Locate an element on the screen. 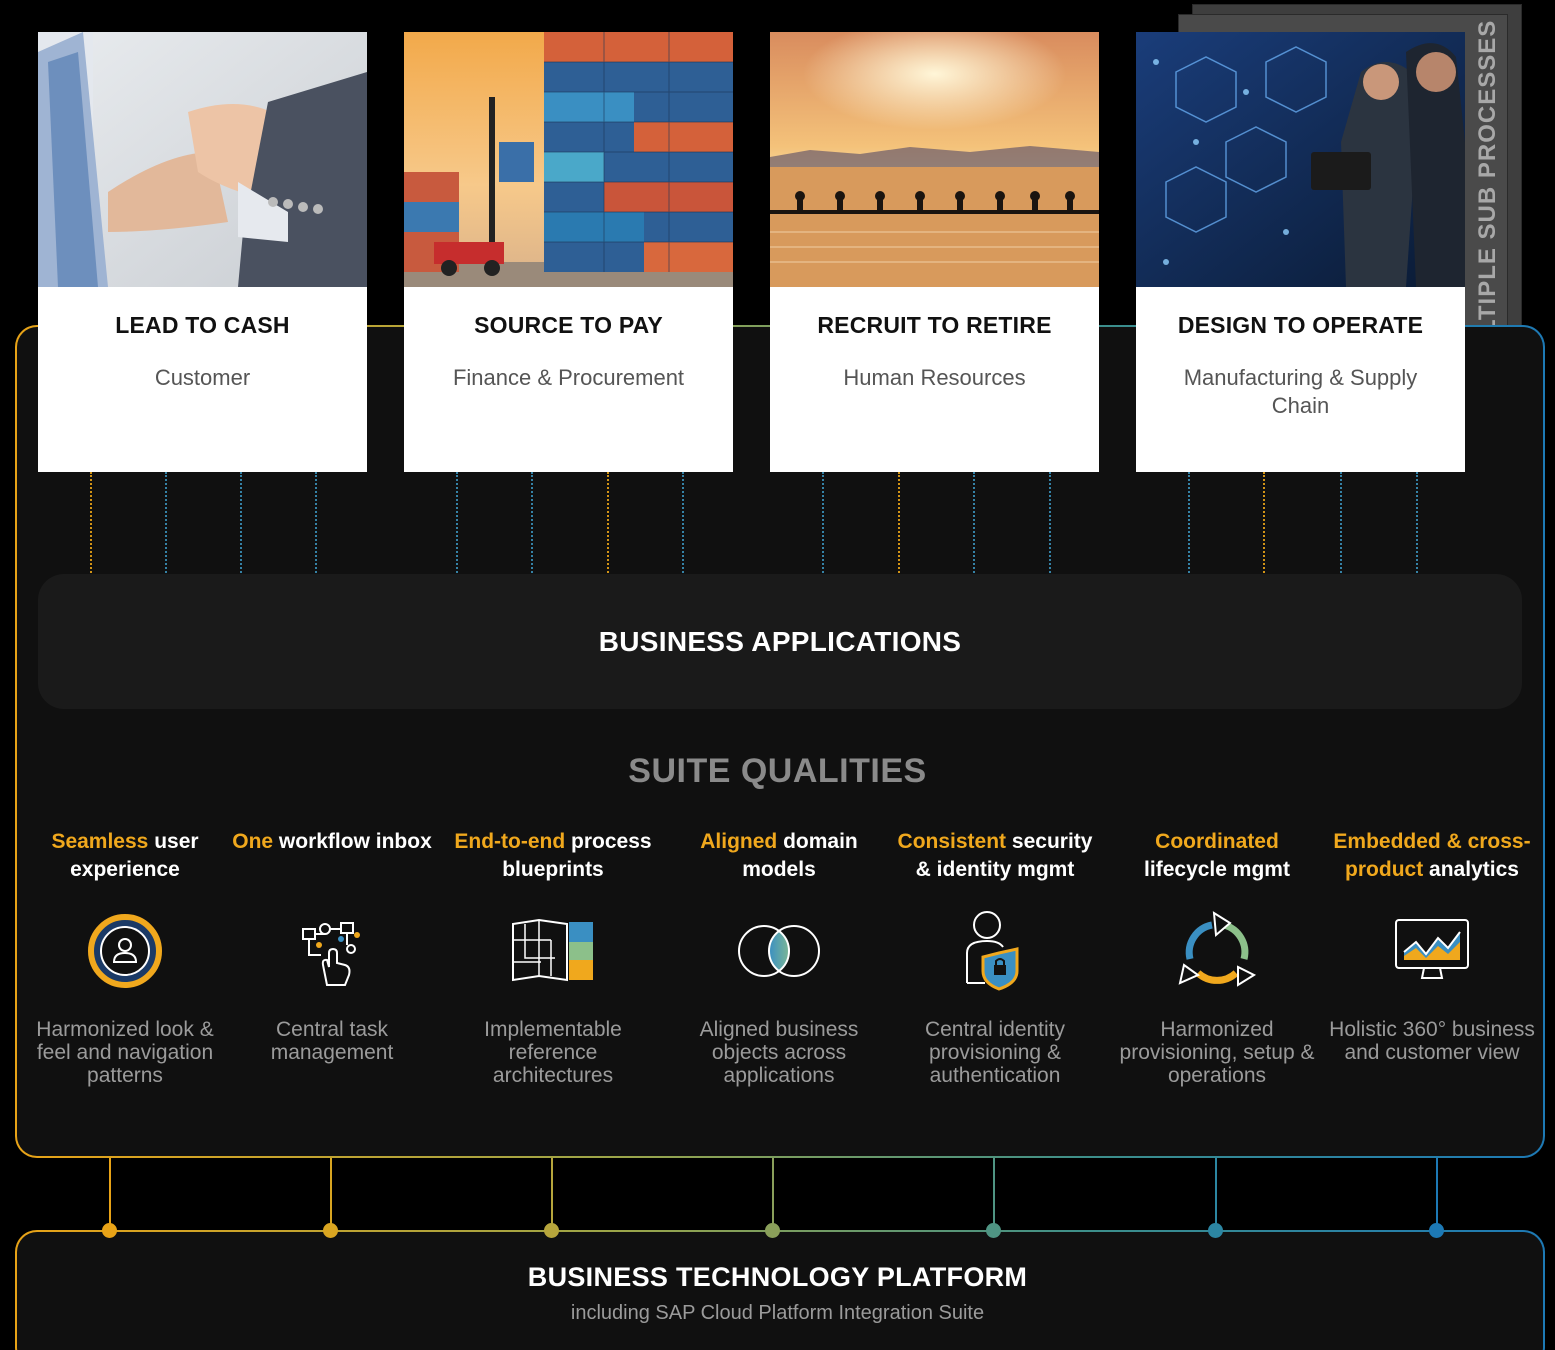  quality-description: Holistic 360° business and customer view is located at coordinates (1432, 1041).